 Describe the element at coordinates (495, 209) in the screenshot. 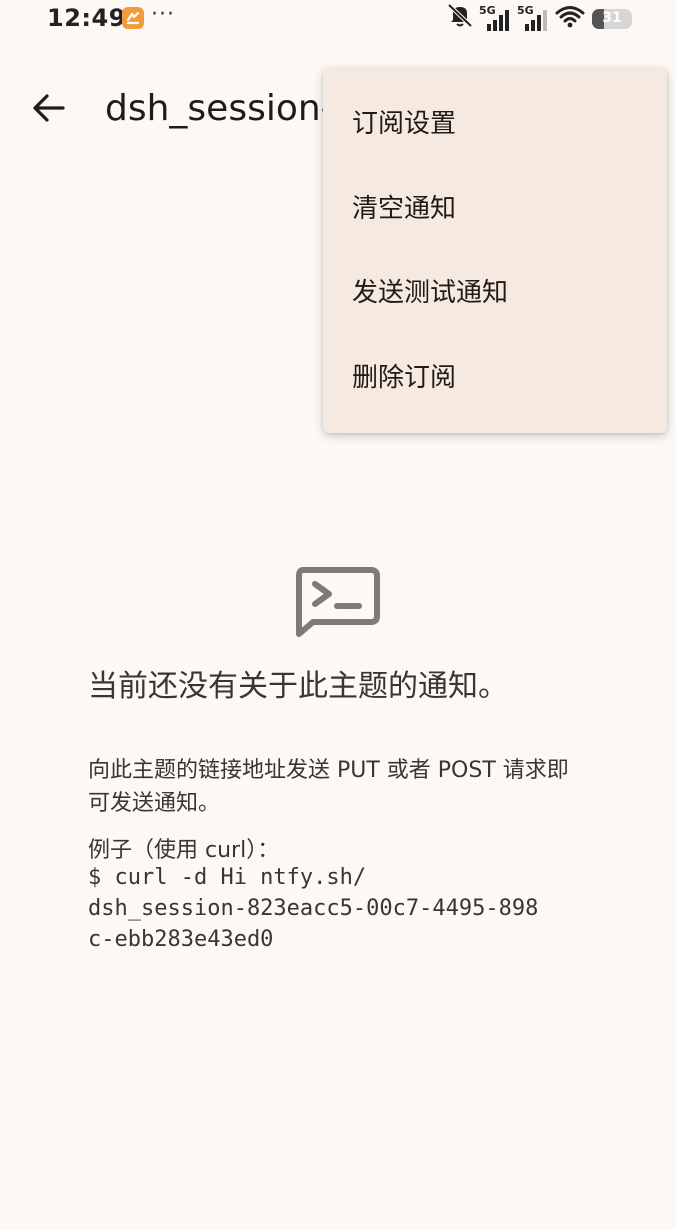

I see `menu-item-clear-notifications: 清空通知` at that location.